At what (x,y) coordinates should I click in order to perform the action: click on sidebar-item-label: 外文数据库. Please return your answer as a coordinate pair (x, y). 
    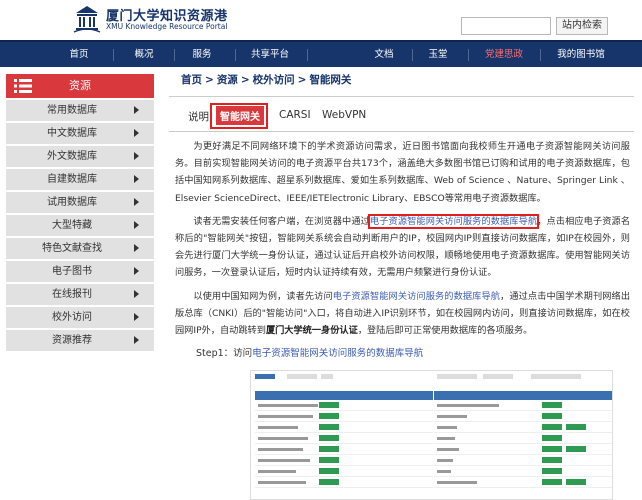
    Looking at the image, I should click on (72, 156).